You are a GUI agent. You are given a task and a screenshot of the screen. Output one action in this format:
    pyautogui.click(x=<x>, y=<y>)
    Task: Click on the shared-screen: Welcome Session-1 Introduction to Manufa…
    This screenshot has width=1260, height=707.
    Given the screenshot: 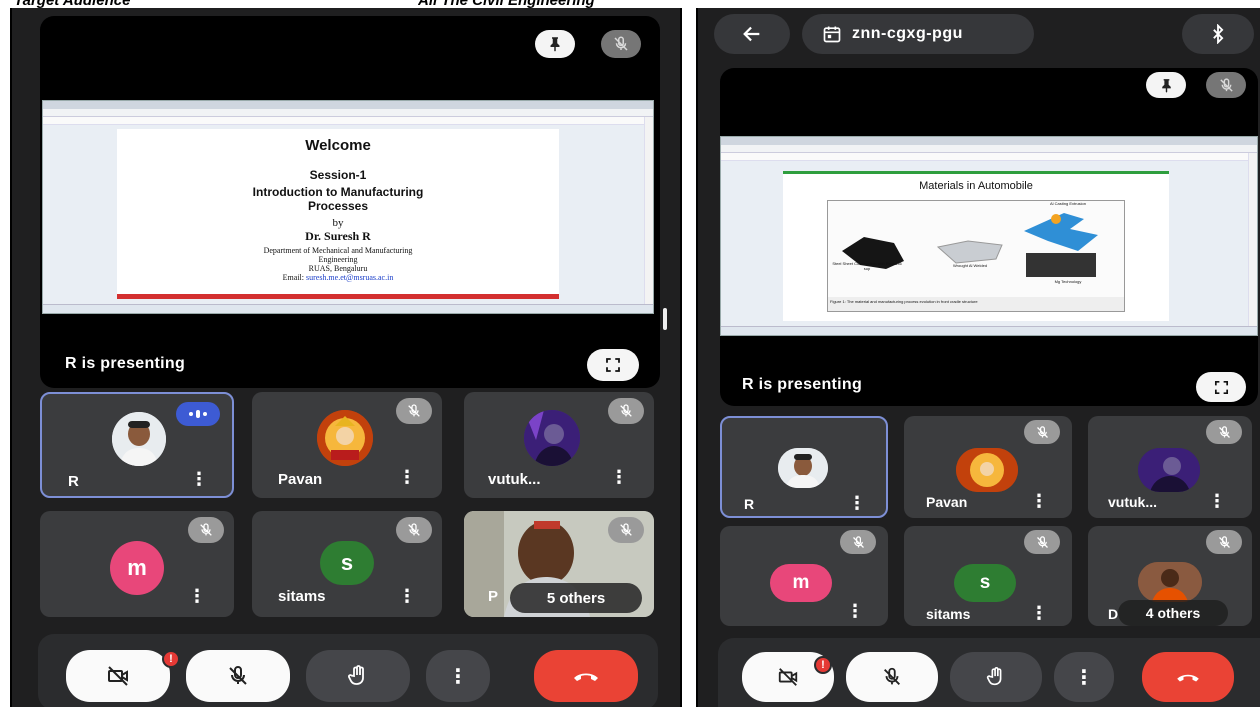 What is the action you would take?
    pyautogui.click(x=348, y=207)
    